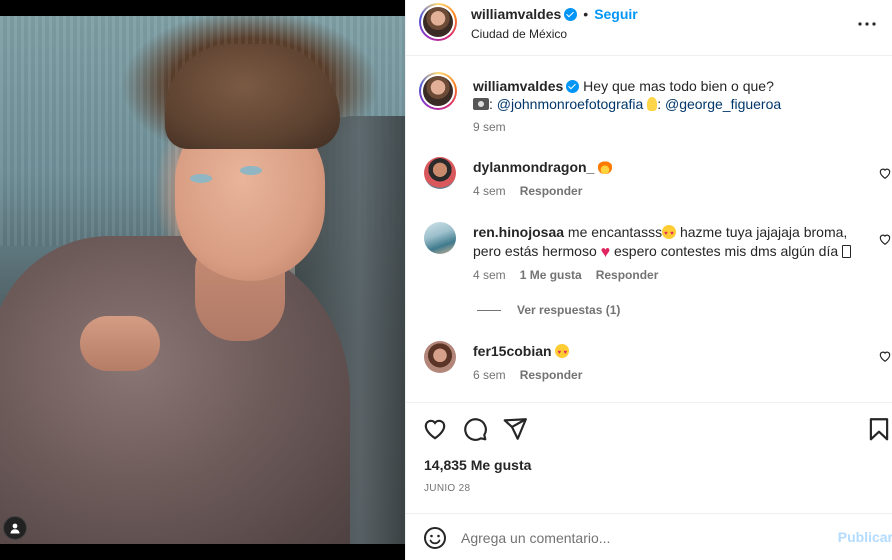 The width and height of the screenshot is (892, 560). Describe the element at coordinates (616, 14) in the screenshot. I see `follow-button: Seguir` at that location.